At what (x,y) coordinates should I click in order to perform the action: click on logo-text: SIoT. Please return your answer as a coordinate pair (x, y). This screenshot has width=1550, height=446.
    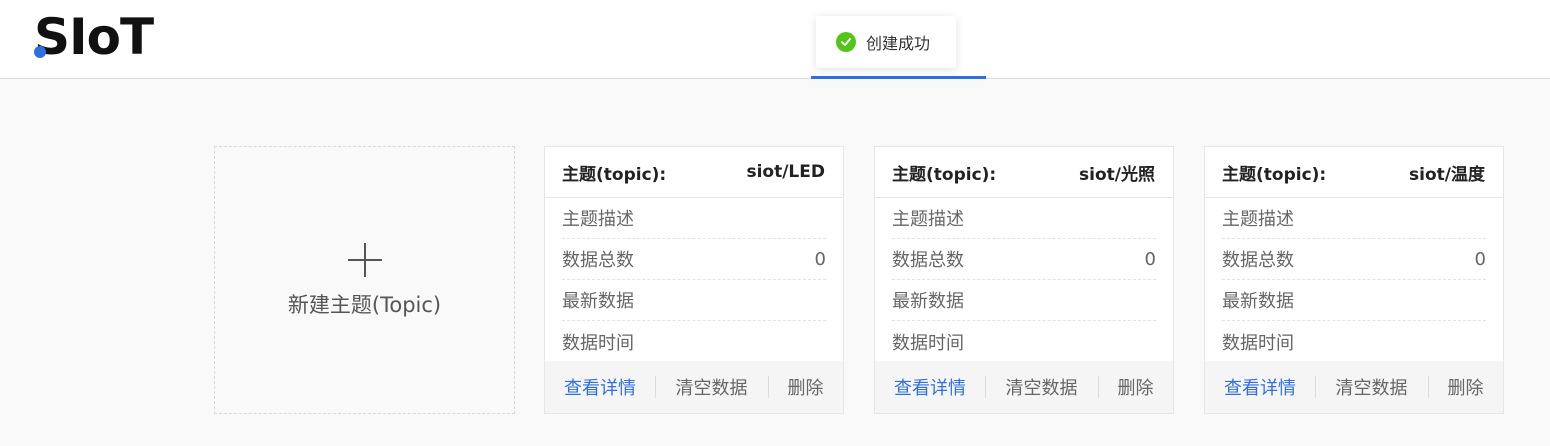
    Looking at the image, I should click on (94, 37).